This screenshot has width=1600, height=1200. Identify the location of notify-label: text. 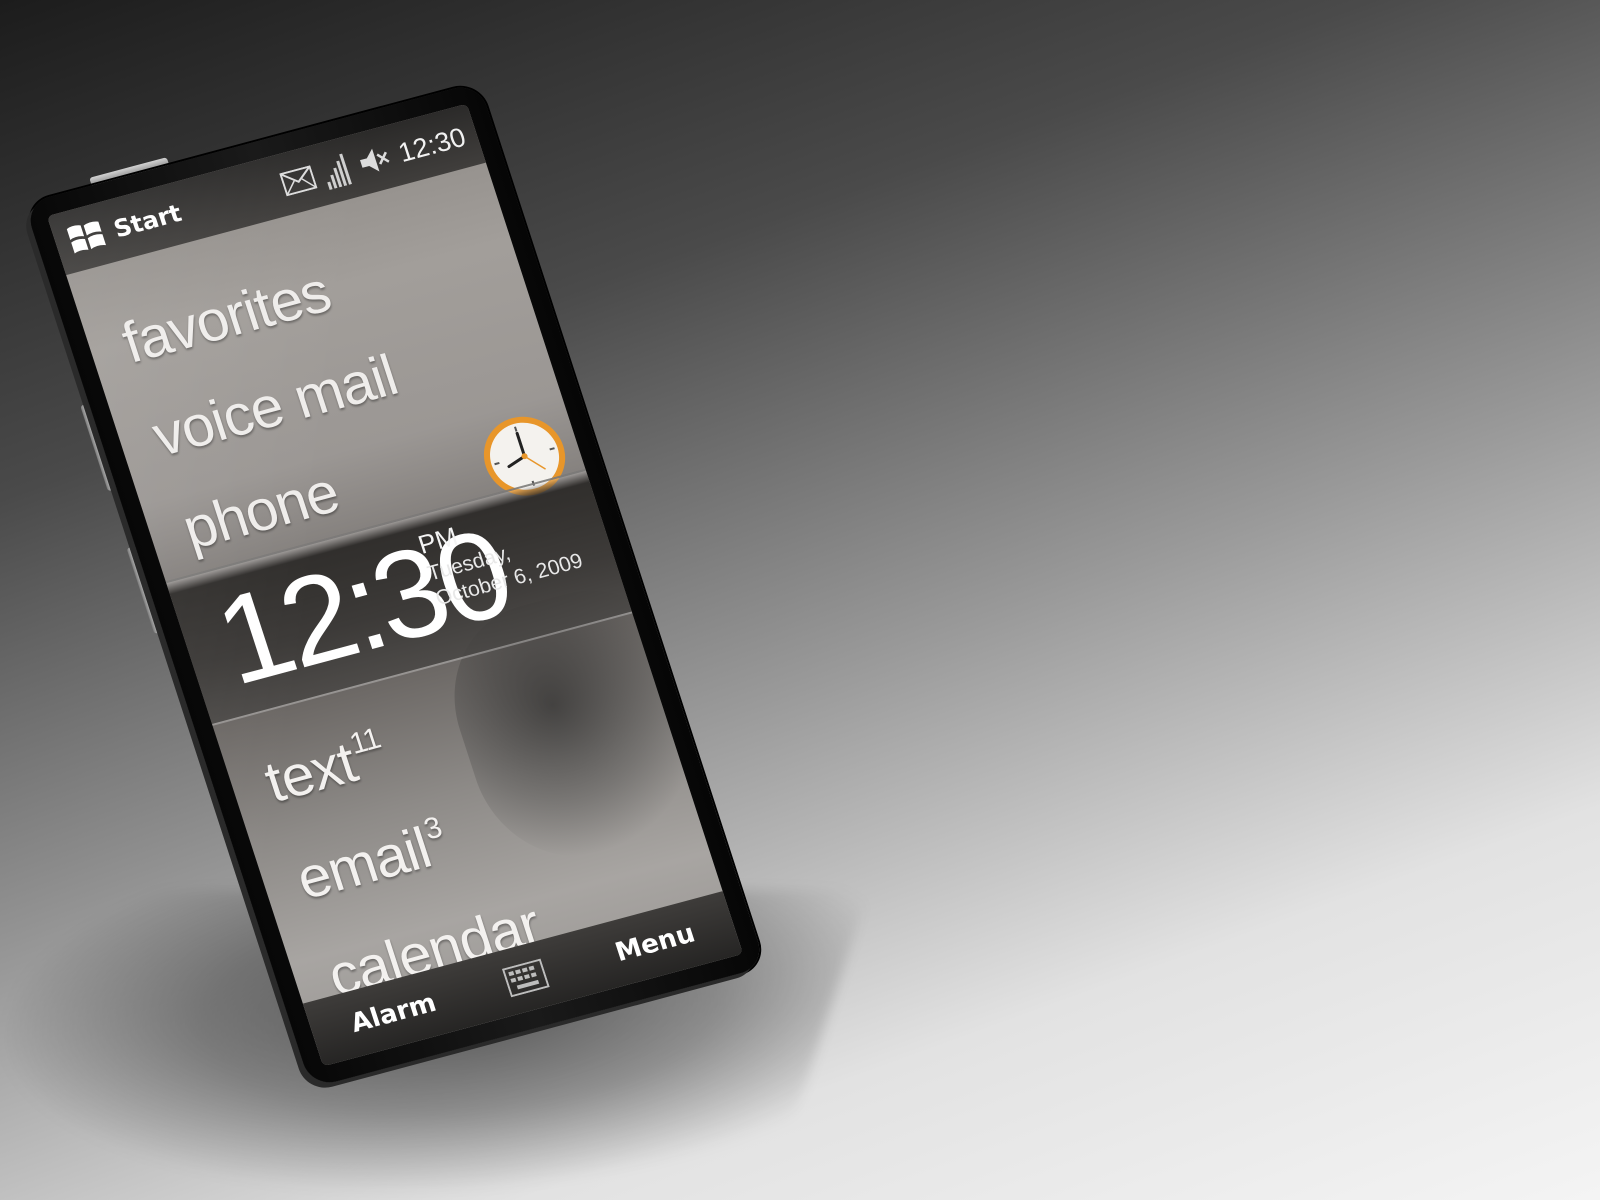
(310, 773).